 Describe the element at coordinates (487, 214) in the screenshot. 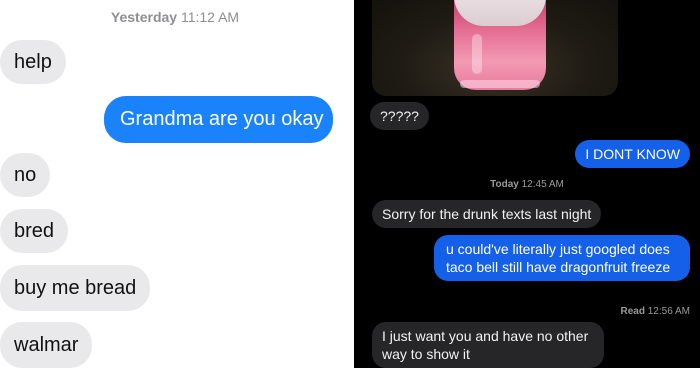

I see `incoming-message: Sorry for the drunk texts last night` at that location.